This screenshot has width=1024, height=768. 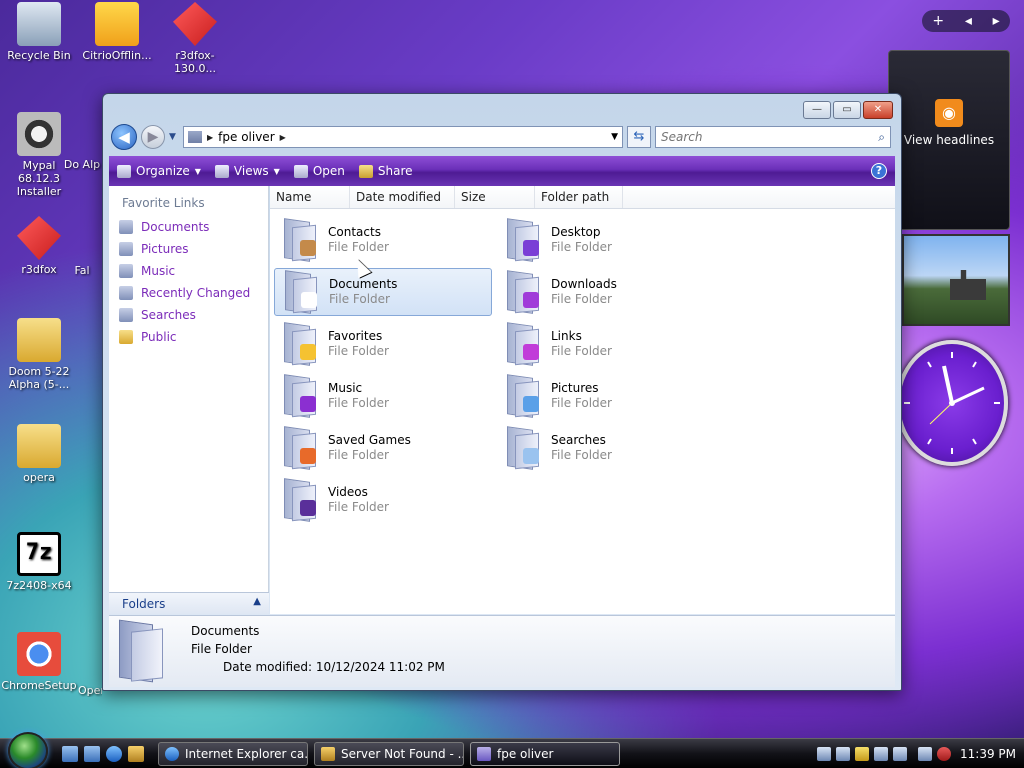 I want to click on mypal-icon, so click(x=39, y=134).